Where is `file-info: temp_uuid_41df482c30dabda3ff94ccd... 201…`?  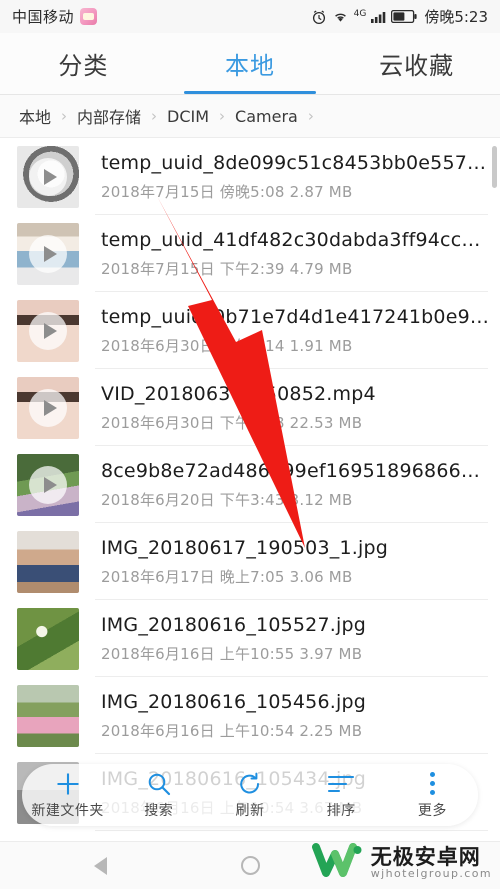 file-info: temp_uuid_41df482c30dabda3ff94ccd... 201… is located at coordinates (295, 254).